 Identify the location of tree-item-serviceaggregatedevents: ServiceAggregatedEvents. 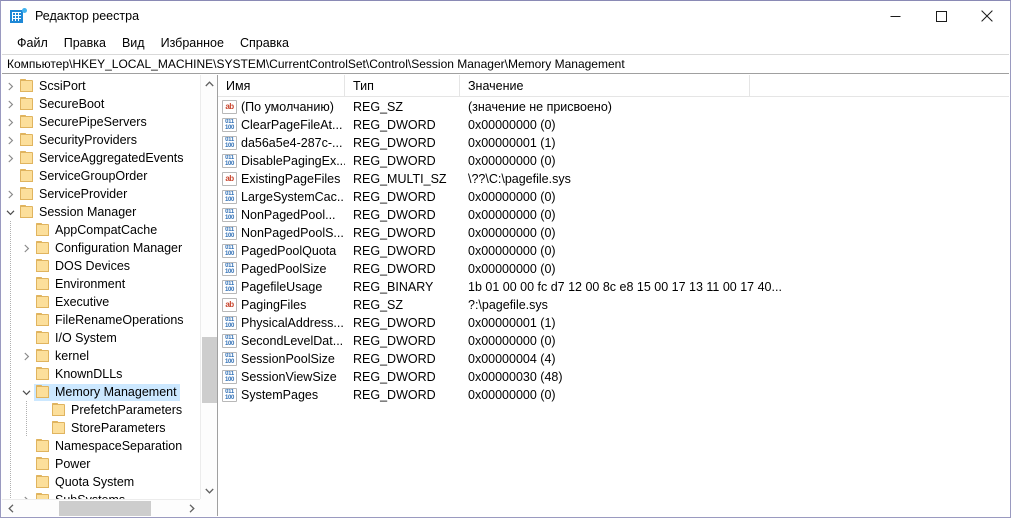
(101, 158).